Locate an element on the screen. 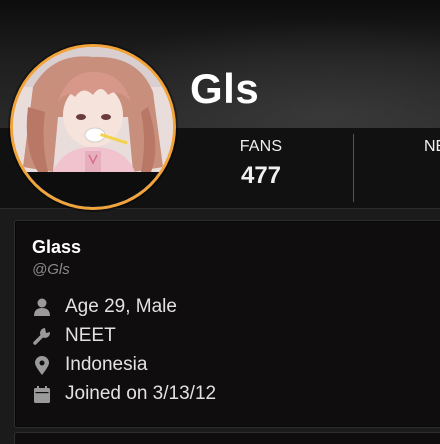  location-text: Indonesia is located at coordinates (106, 364).